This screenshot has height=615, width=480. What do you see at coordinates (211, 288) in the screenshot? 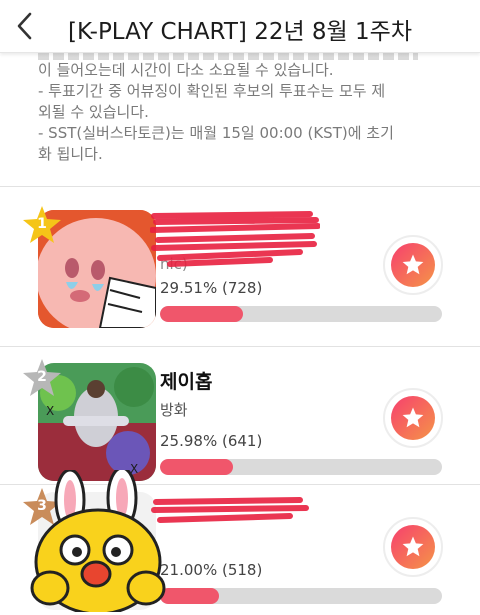
I see `vote-percentage: 29.51% (728)` at bounding box center [211, 288].